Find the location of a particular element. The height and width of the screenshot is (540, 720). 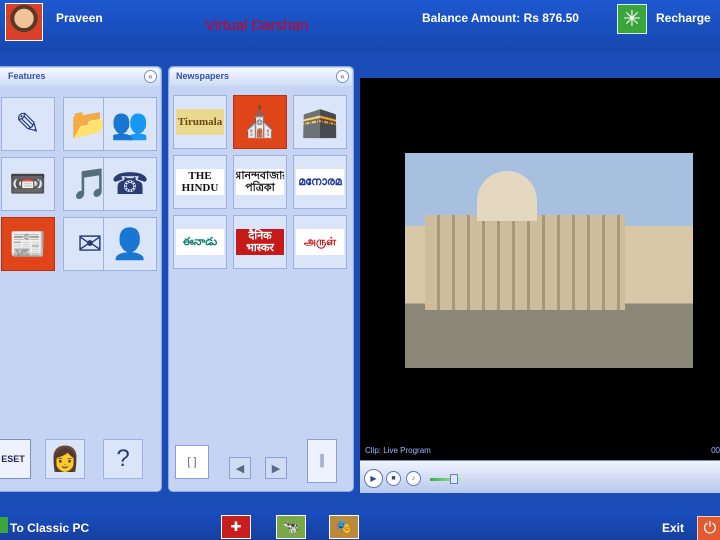

newspapers-panel-title: Newspapers is located at coordinates (203, 76).